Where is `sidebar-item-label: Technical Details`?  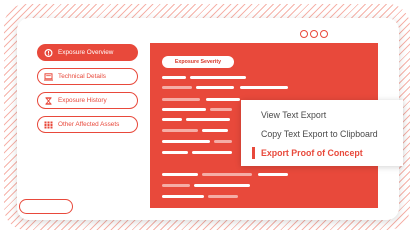 sidebar-item-label: Technical Details is located at coordinates (82, 76).